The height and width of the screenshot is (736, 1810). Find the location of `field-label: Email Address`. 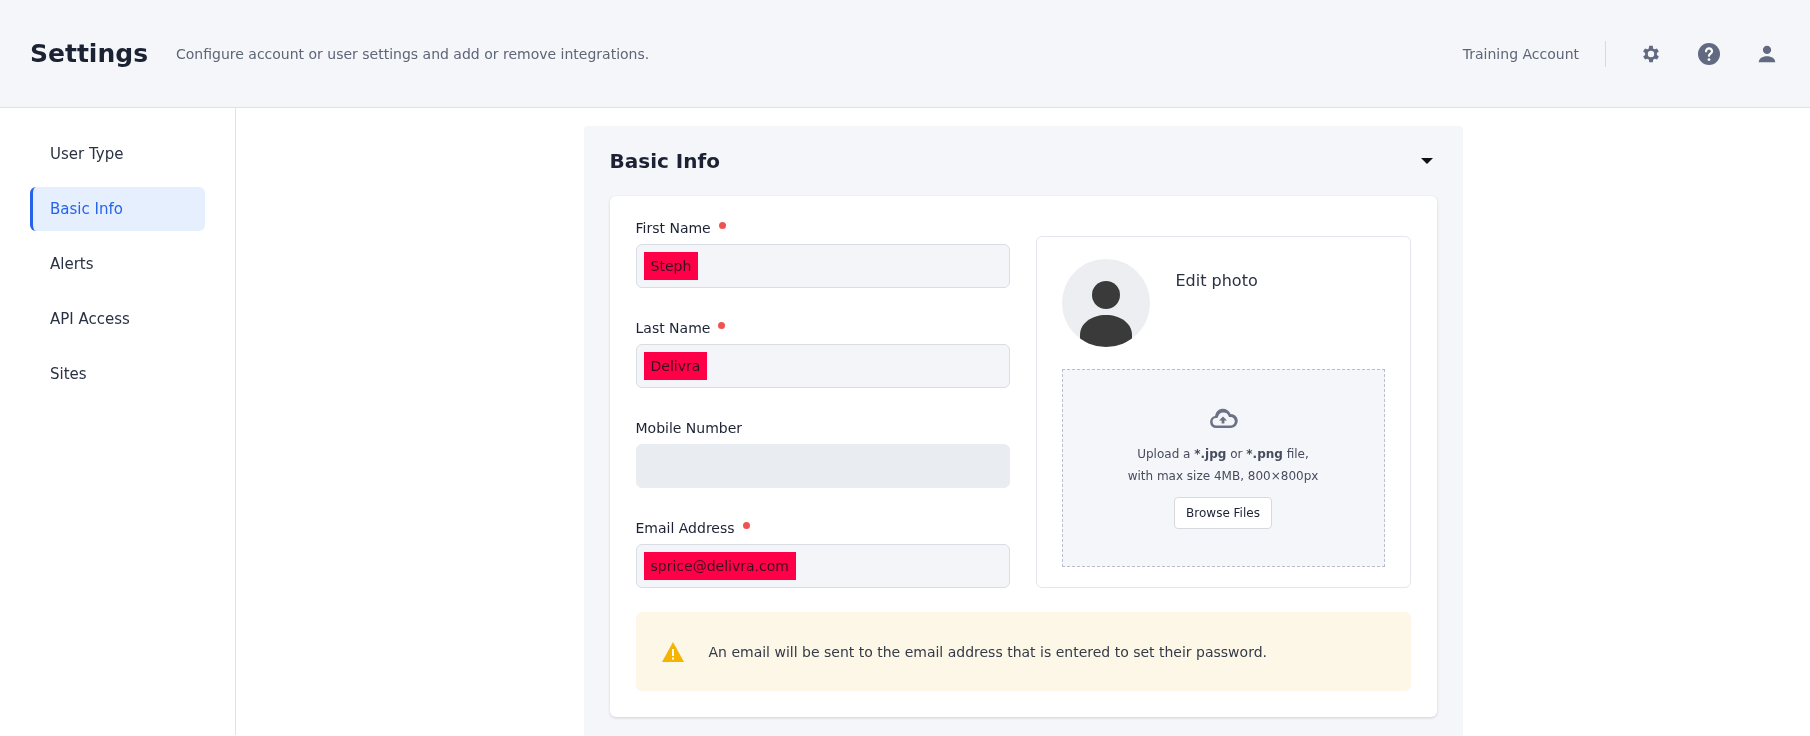

field-label: Email Address is located at coordinates (685, 528).